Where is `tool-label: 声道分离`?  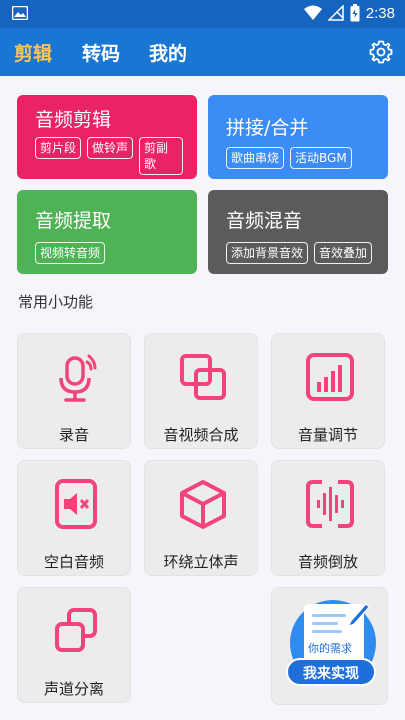
tool-label: 声道分离 is located at coordinates (73, 689).